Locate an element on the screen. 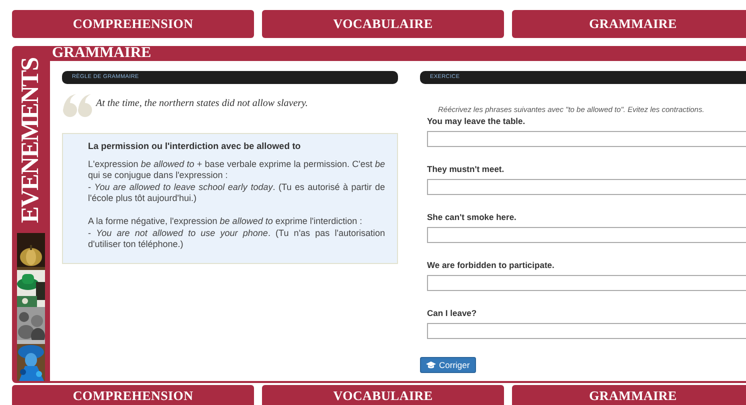 The image size is (746, 405). graduation-cap-icon is located at coordinates (431, 365).